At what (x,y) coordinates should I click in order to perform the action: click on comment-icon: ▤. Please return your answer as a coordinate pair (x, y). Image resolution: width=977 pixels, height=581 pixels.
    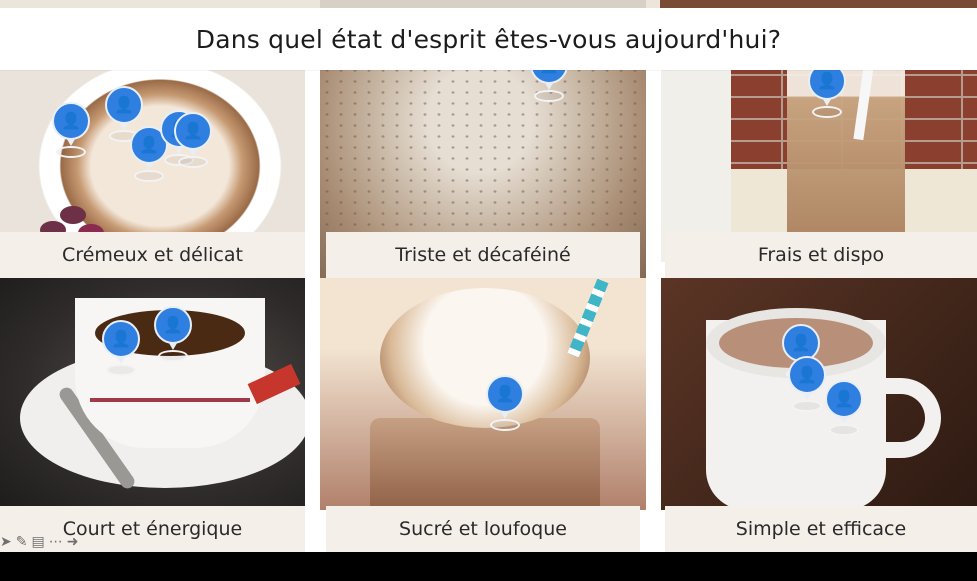
    Looking at the image, I should click on (37, 542).